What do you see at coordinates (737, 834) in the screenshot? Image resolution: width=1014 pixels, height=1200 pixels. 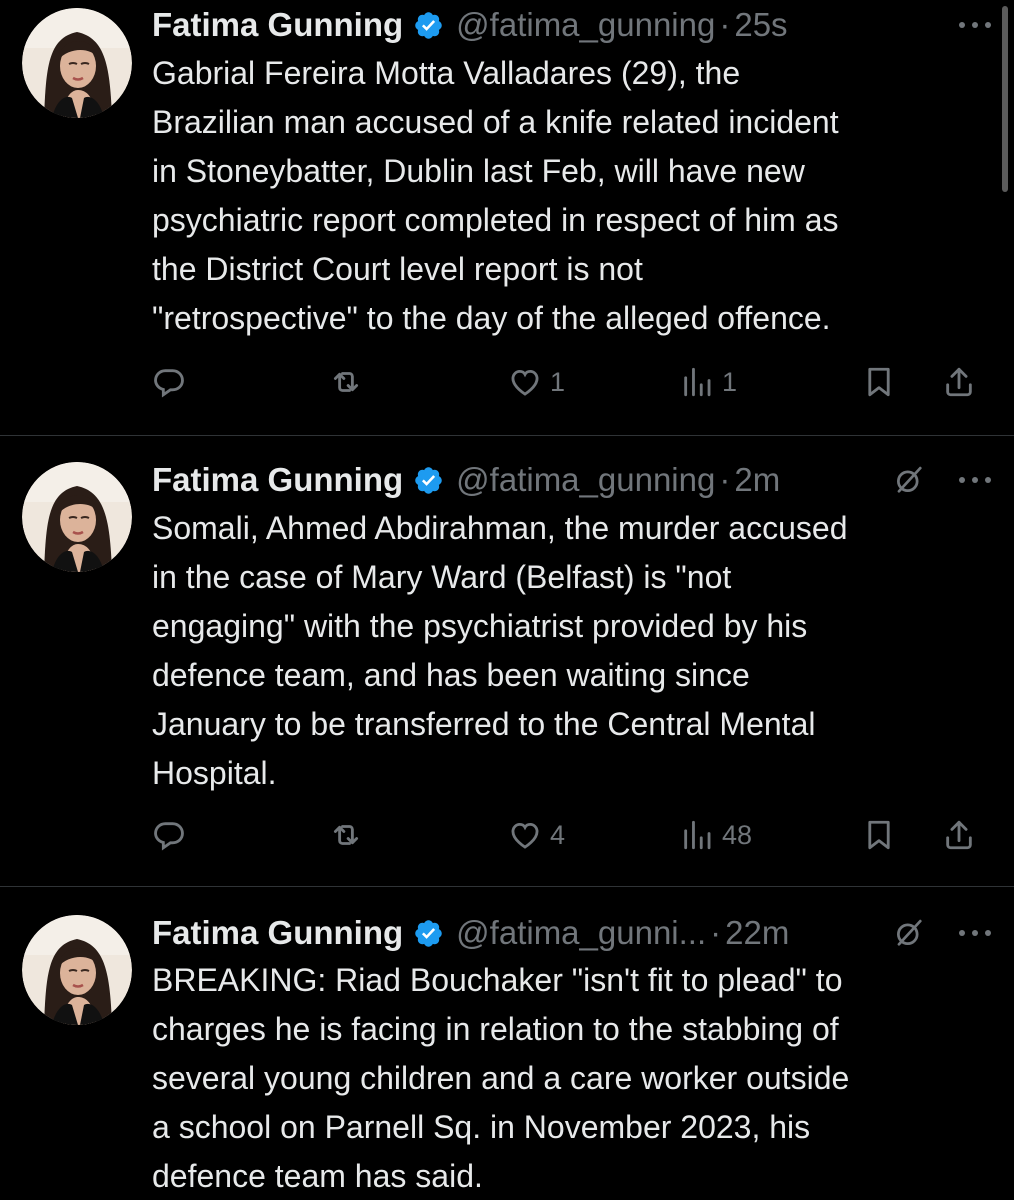 I see `views-count: 48` at bounding box center [737, 834].